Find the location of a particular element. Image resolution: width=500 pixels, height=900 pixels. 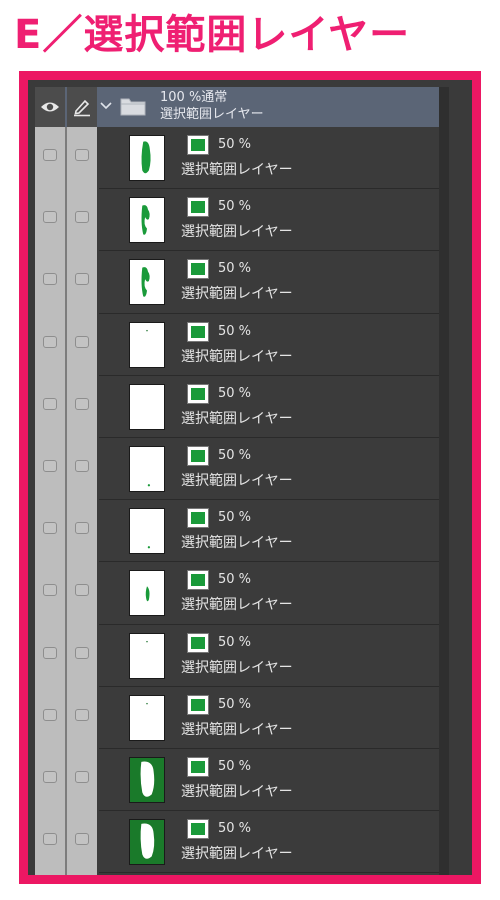

layer-folder-row: 100 %通常 選択範囲レイヤー is located at coordinates (242, 107).